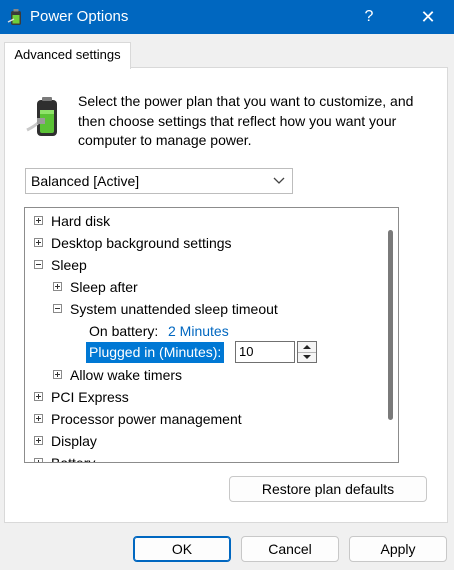 The height and width of the screenshot is (570, 454). What do you see at coordinates (155, 352) in the screenshot?
I see `plugged-in-label: Plugged in (Minutes):` at bounding box center [155, 352].